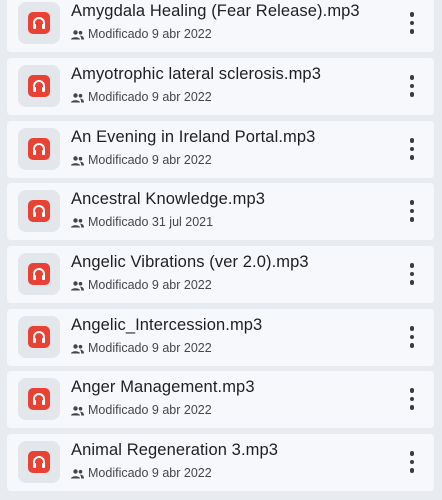 This screenshot has height=500, width=442. Describe the element at coordinates (193, 137) in the screenshot. I see `file-name: An Evening in Ireland Portal.mp3` at that location.